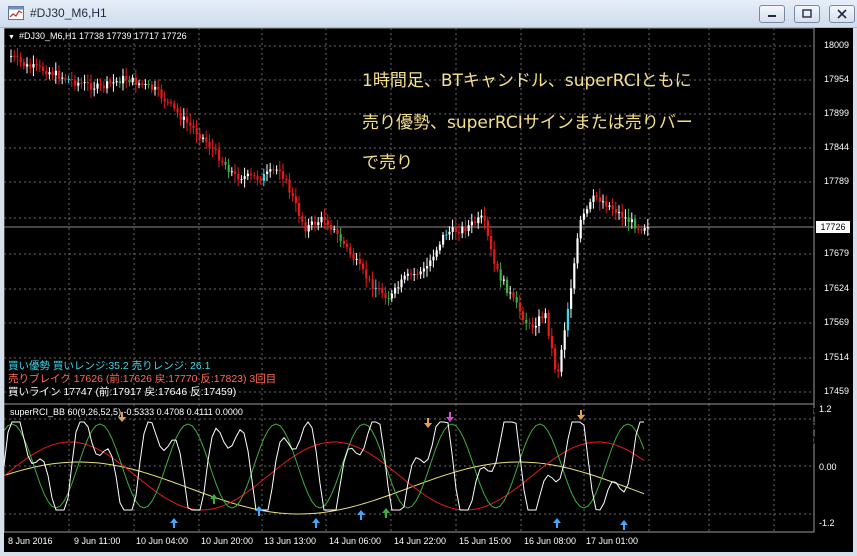 This screenshot has height=556, width=857. I want to click on time-label: 14 Jun 22:00, so click(420, 541).